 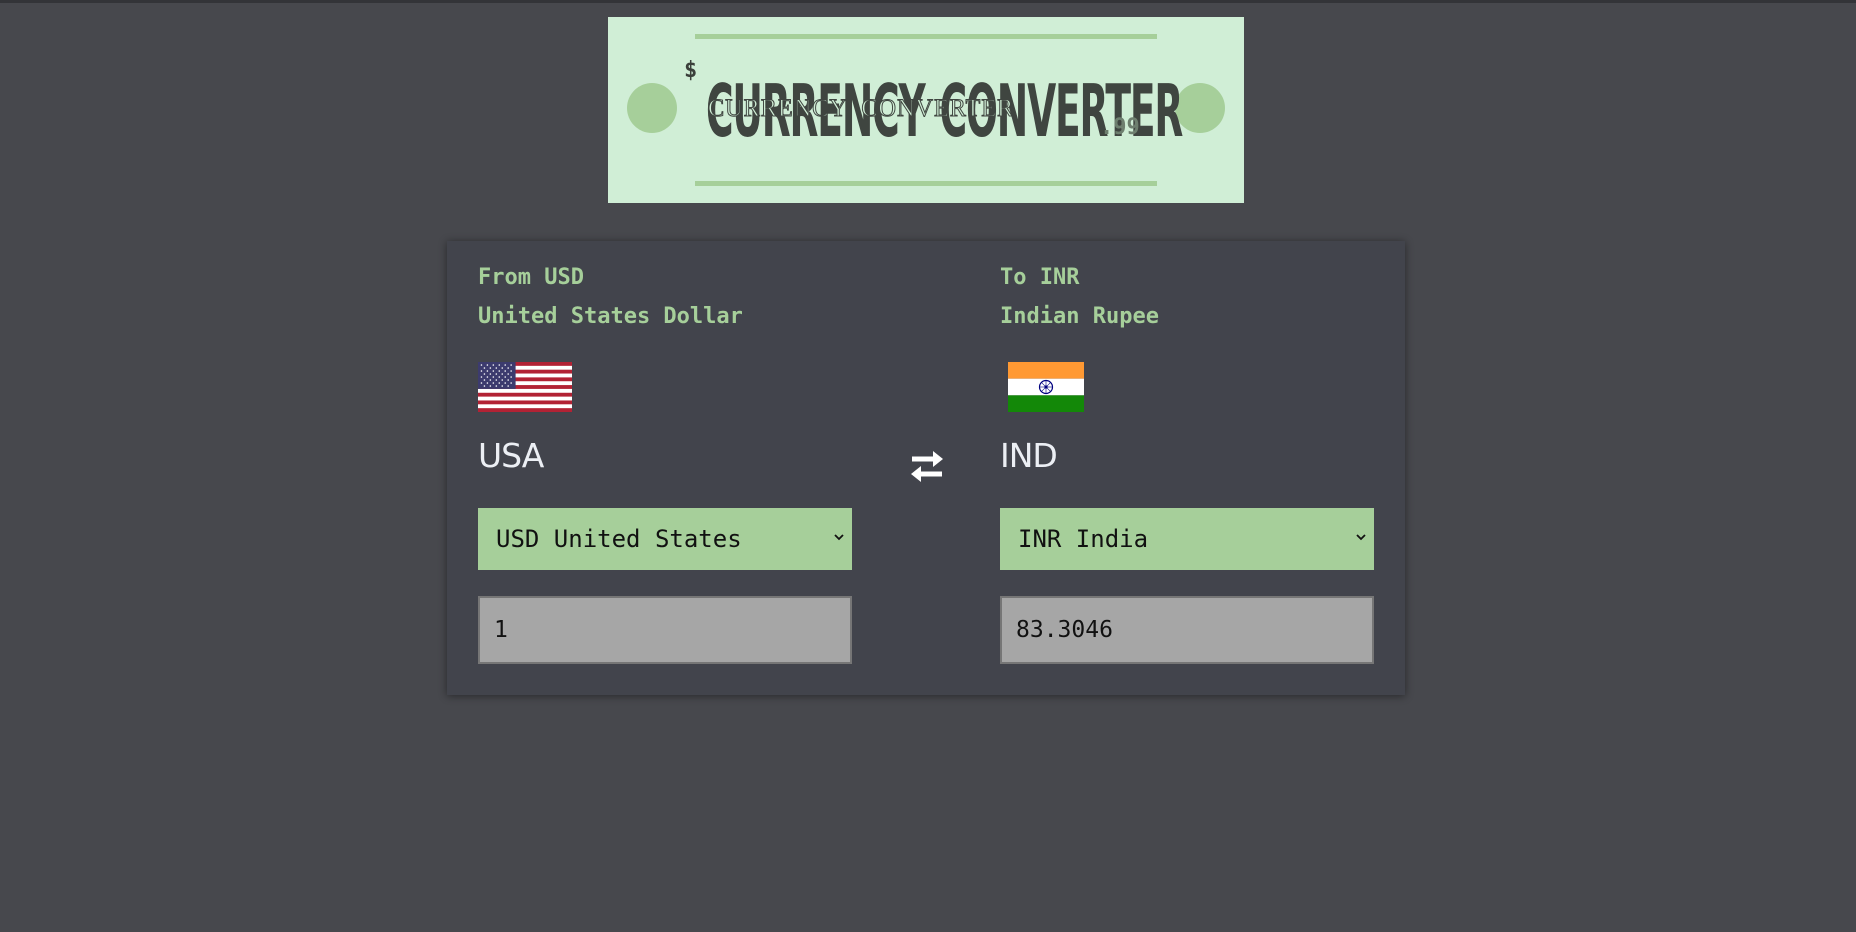 What do you see at coordinates (778, 109) in the screenshot?
I see `banner-overlay-word1: CURRENCY` at bounding box center [778, 109].